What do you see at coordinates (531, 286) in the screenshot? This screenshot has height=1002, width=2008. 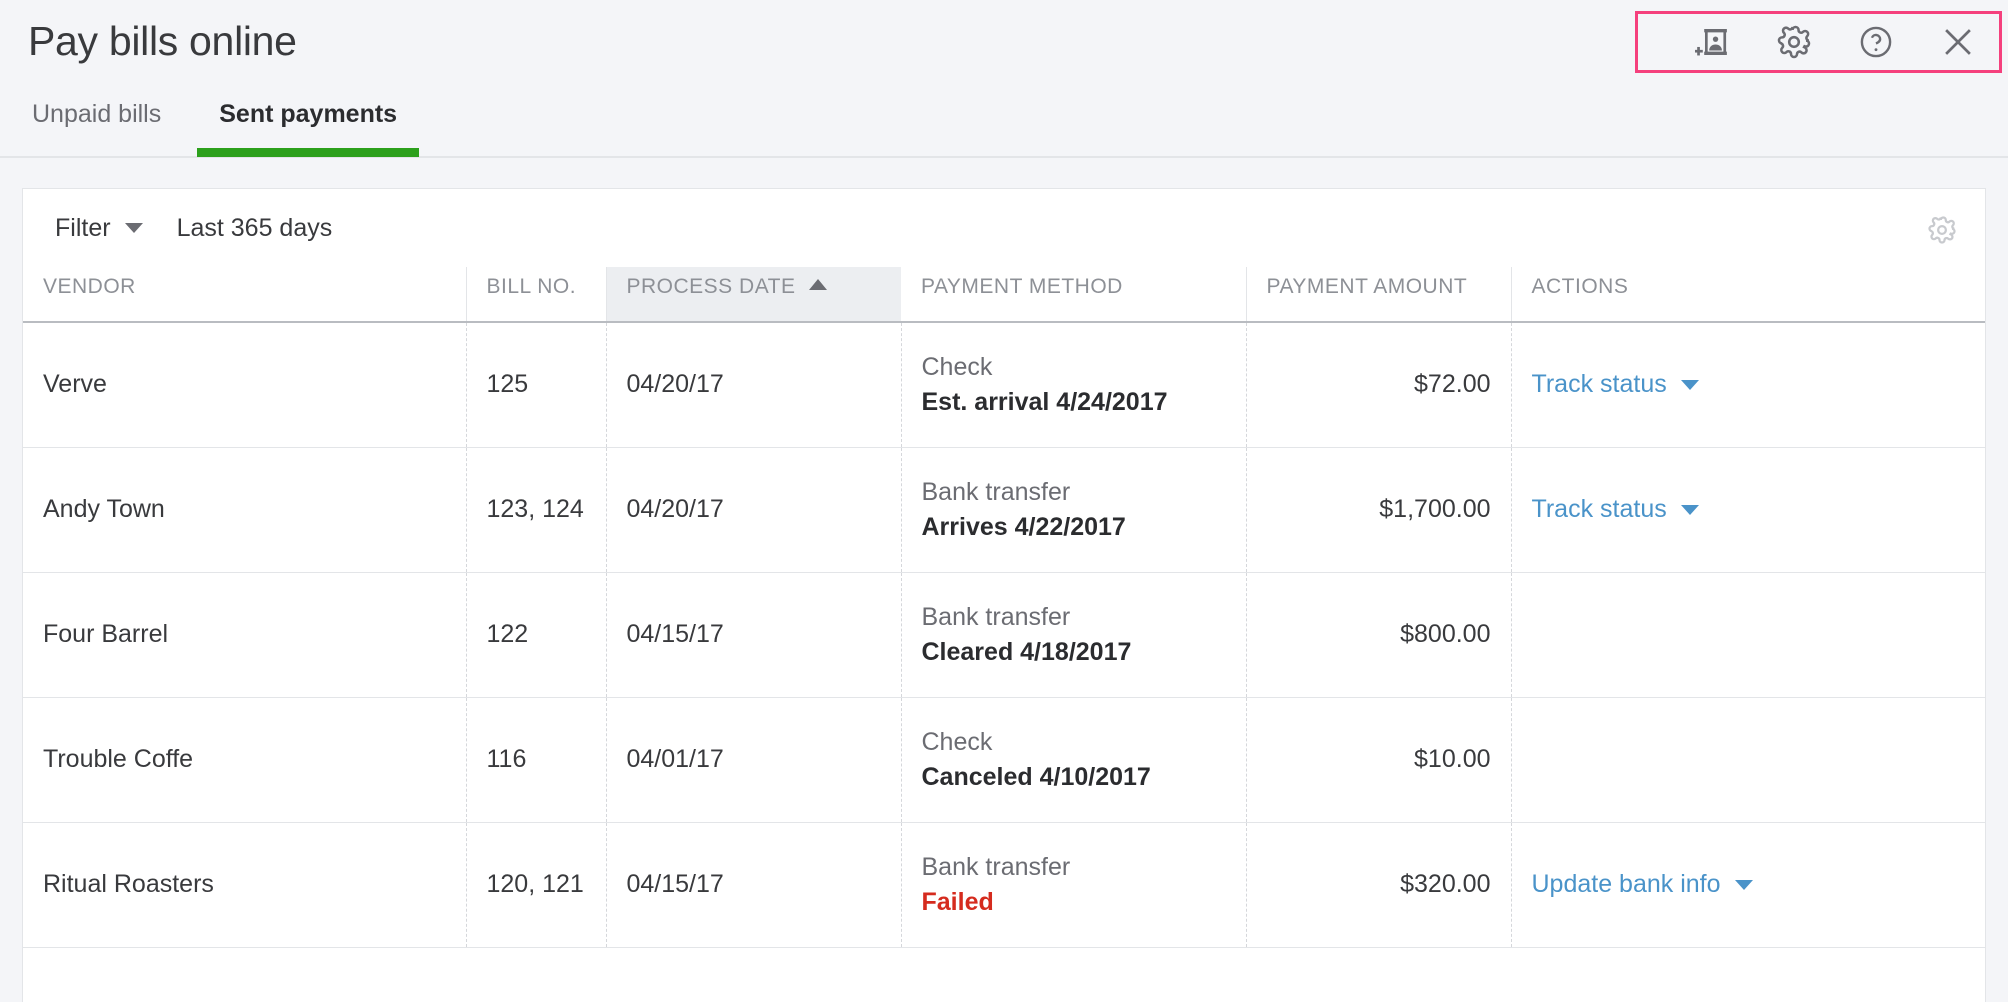 I see `column-label-bill-no: BILL NO.` at bounding box center [531, 286].